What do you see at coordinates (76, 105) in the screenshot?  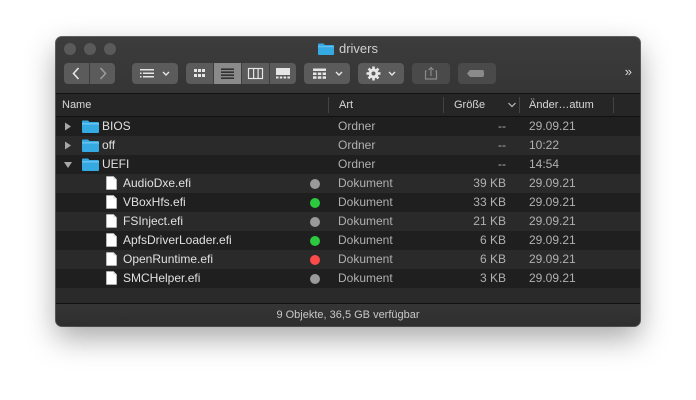 I see `column-name-header: Name` at bounding box center [76, 105].